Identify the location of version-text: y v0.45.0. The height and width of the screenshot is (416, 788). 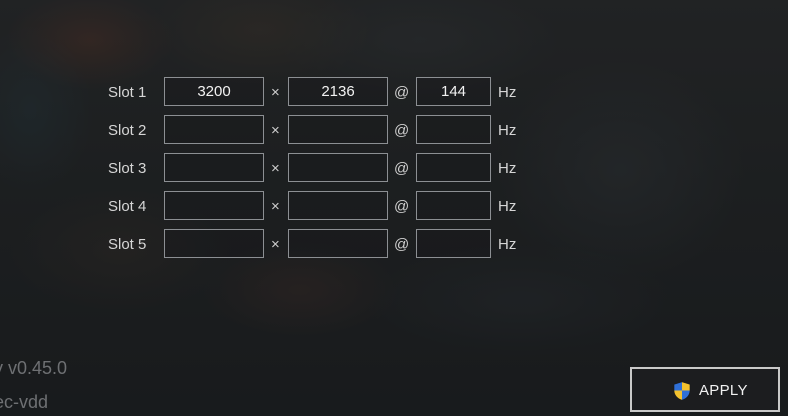
(34, 368).